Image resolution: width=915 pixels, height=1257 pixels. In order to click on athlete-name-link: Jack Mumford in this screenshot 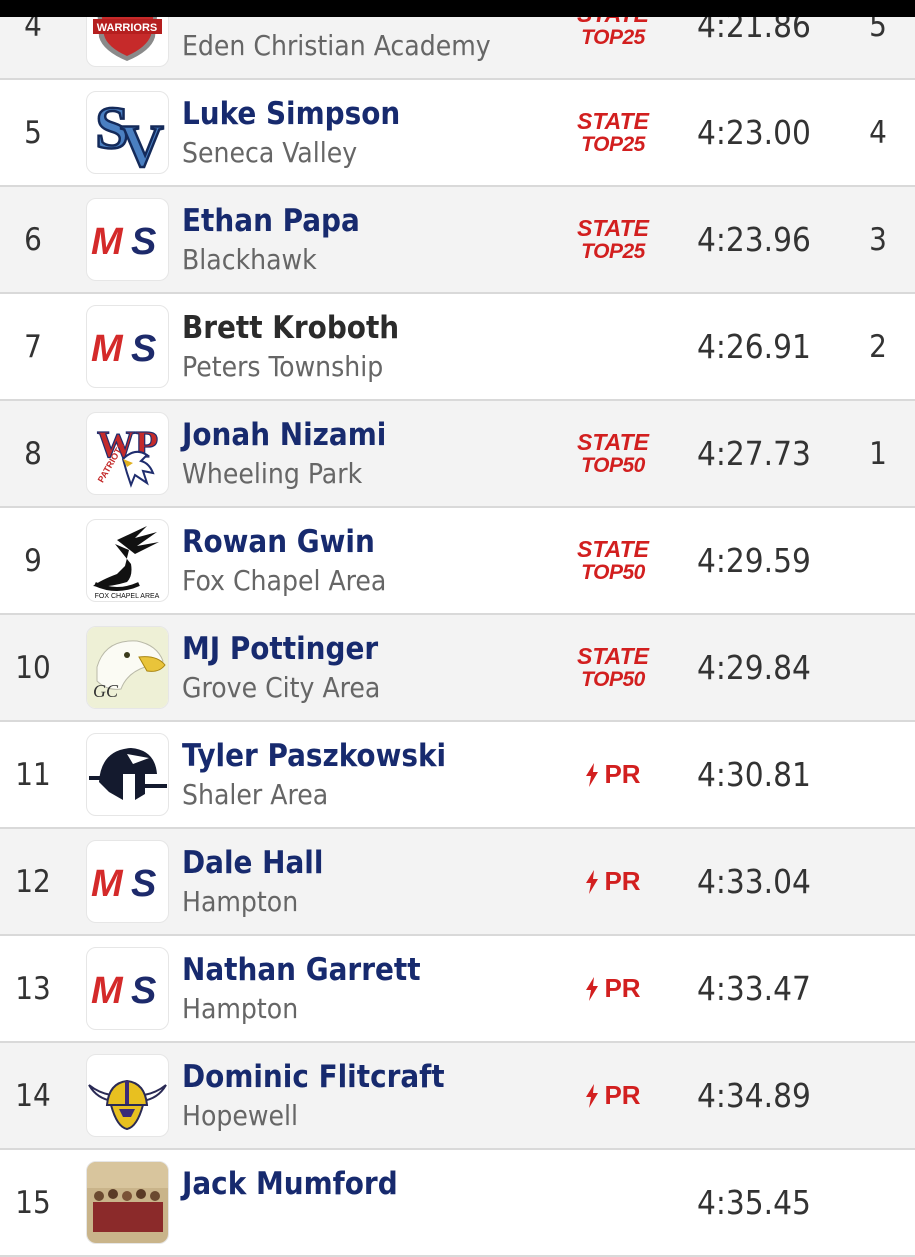, I will do `click(290, 1184)`.